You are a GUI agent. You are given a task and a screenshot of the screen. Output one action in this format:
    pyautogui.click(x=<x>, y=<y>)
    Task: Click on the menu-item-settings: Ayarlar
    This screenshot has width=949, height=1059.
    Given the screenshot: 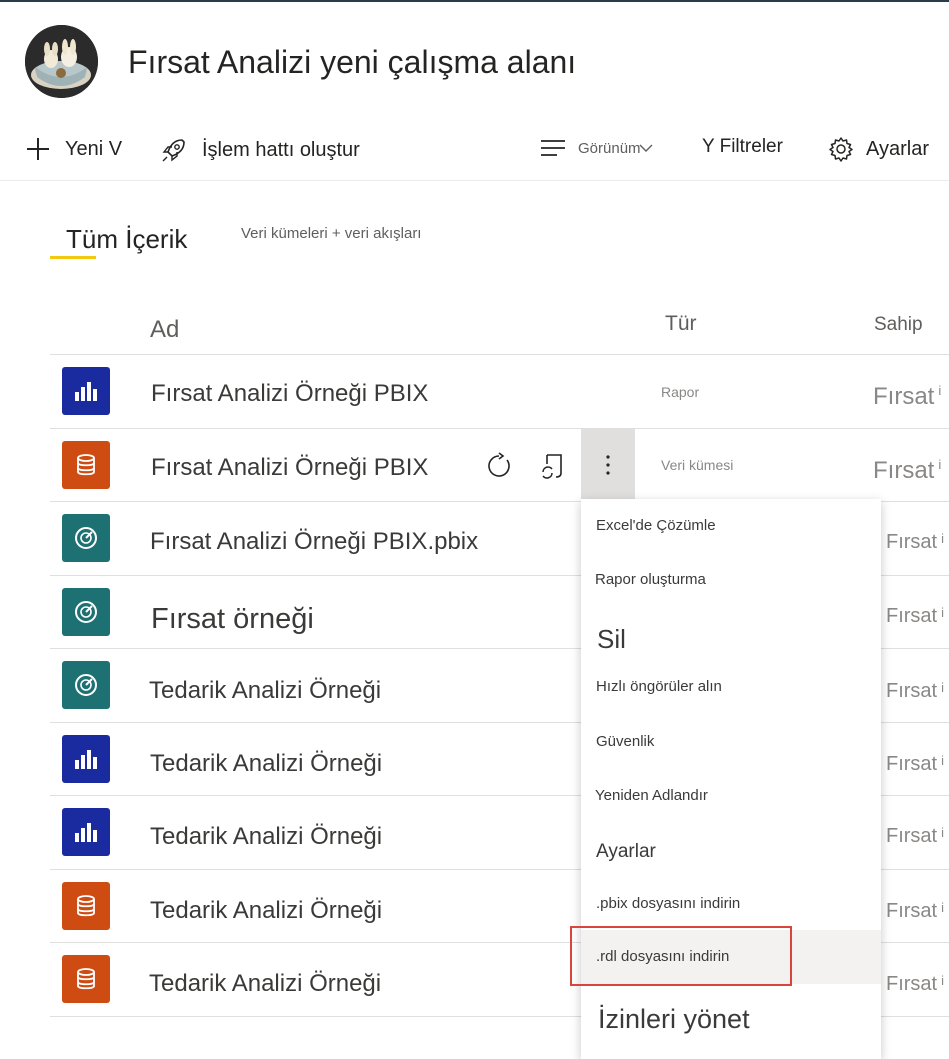 What is the action you would take?
    pyautogui.click(x=626, y=852)
    